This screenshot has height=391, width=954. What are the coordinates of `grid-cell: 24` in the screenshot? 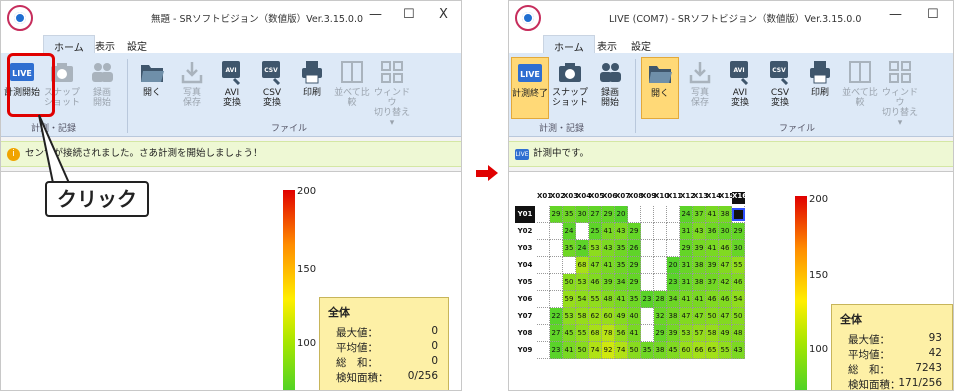 It's located at (686, 214).